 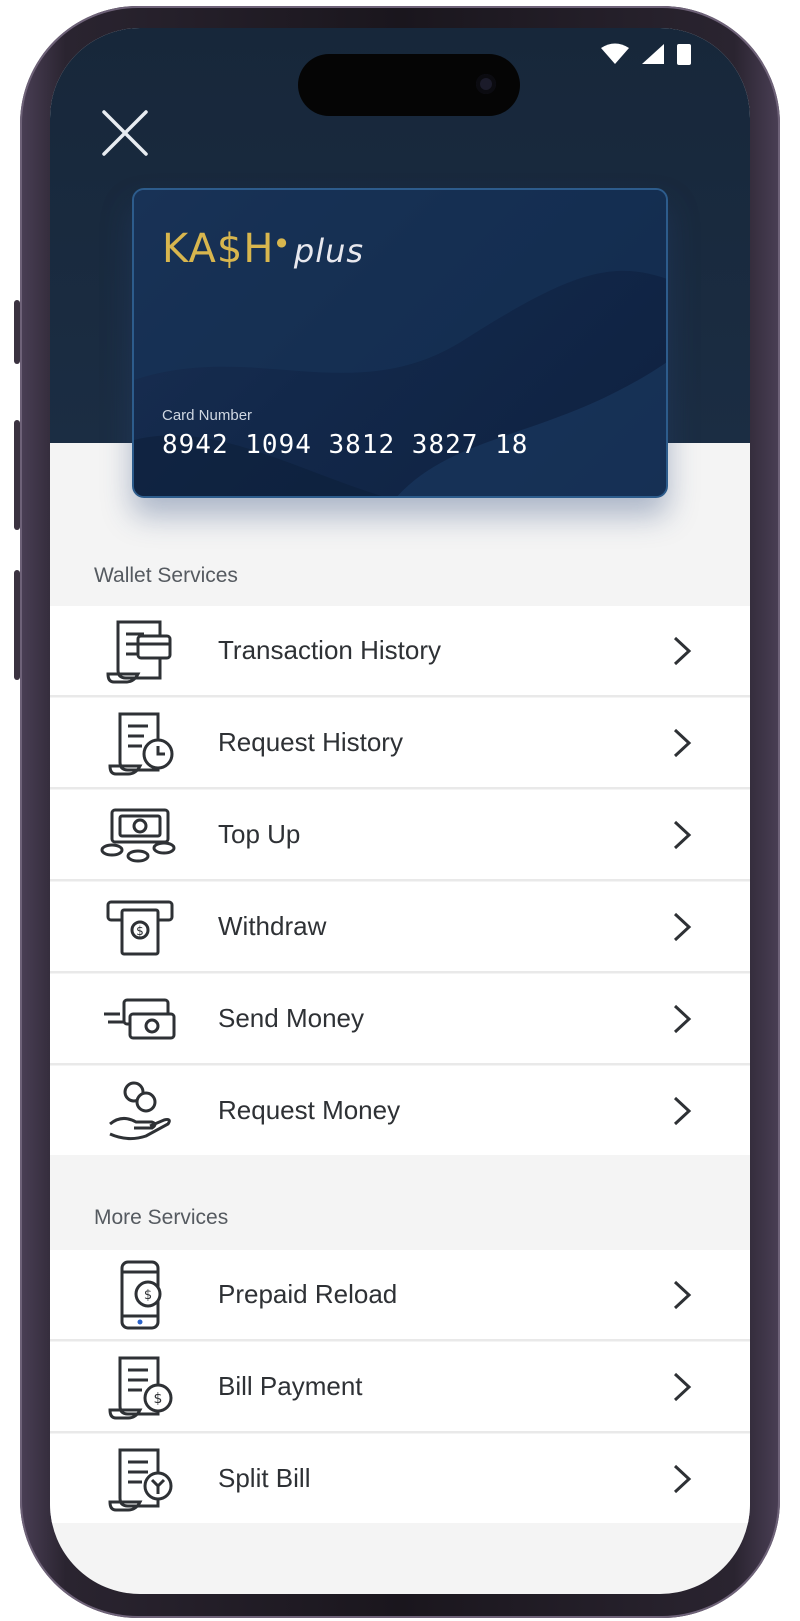 What do you see at coordinates (290, 1386) in the screenshot?
I see `list-item-label: Bill Payment` at bounding box center [290, 1386].